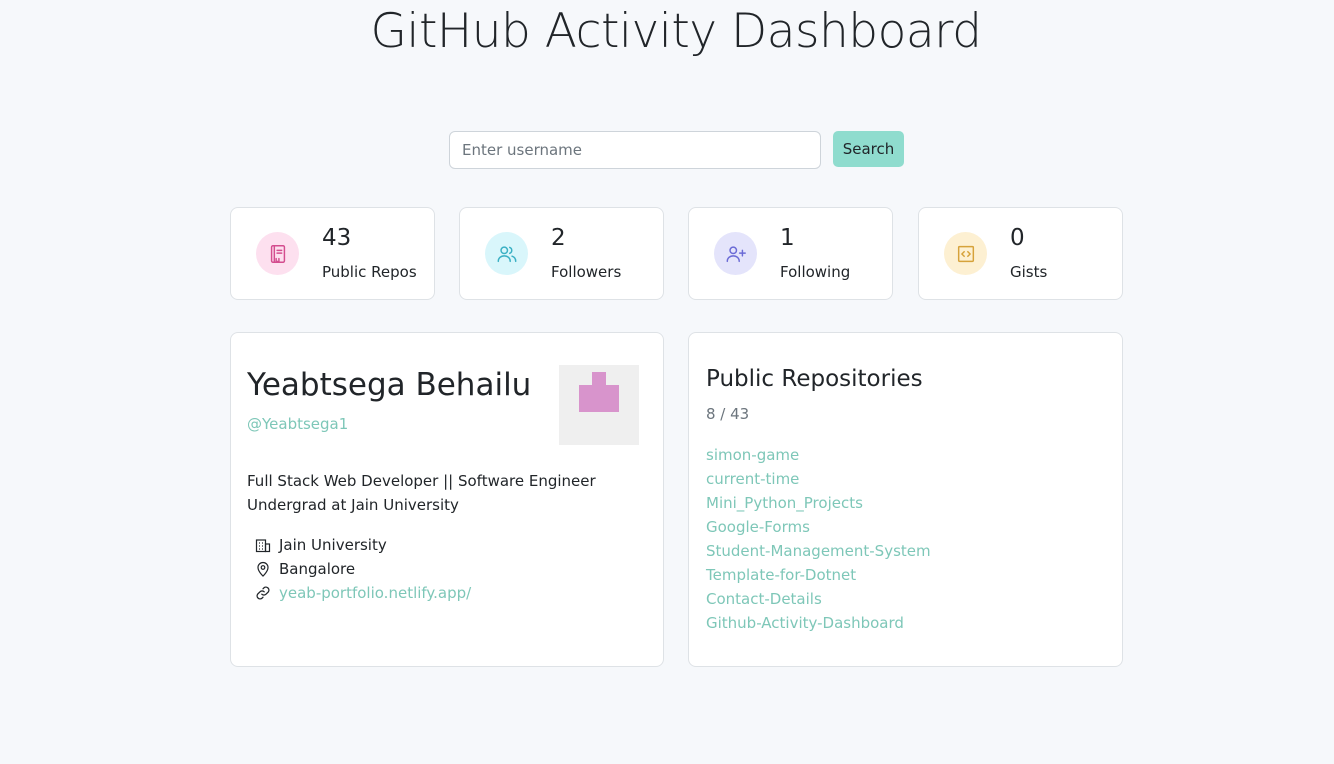 This screenshot has width=1334, height=764. What do you see at coordinates (764, 599) in the screenshot?
I see `repo-link: Contact-Details` at bounding box center [764, 599].